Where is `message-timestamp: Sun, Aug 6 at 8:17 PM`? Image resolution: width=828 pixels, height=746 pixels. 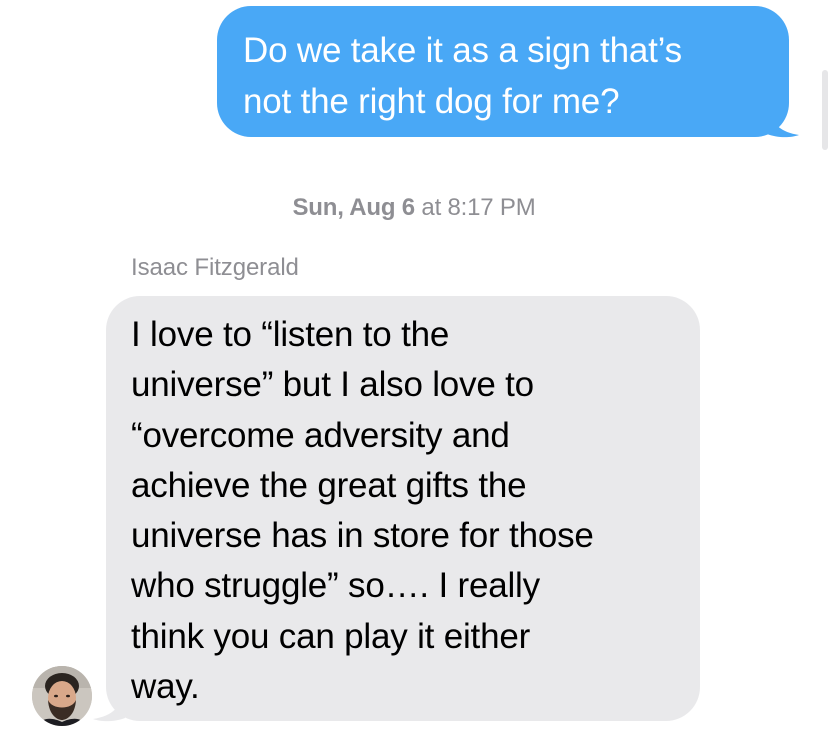 message-timestamp: Sun, Aug 6 at 8:17 PM is located at coordinates (414, 208).